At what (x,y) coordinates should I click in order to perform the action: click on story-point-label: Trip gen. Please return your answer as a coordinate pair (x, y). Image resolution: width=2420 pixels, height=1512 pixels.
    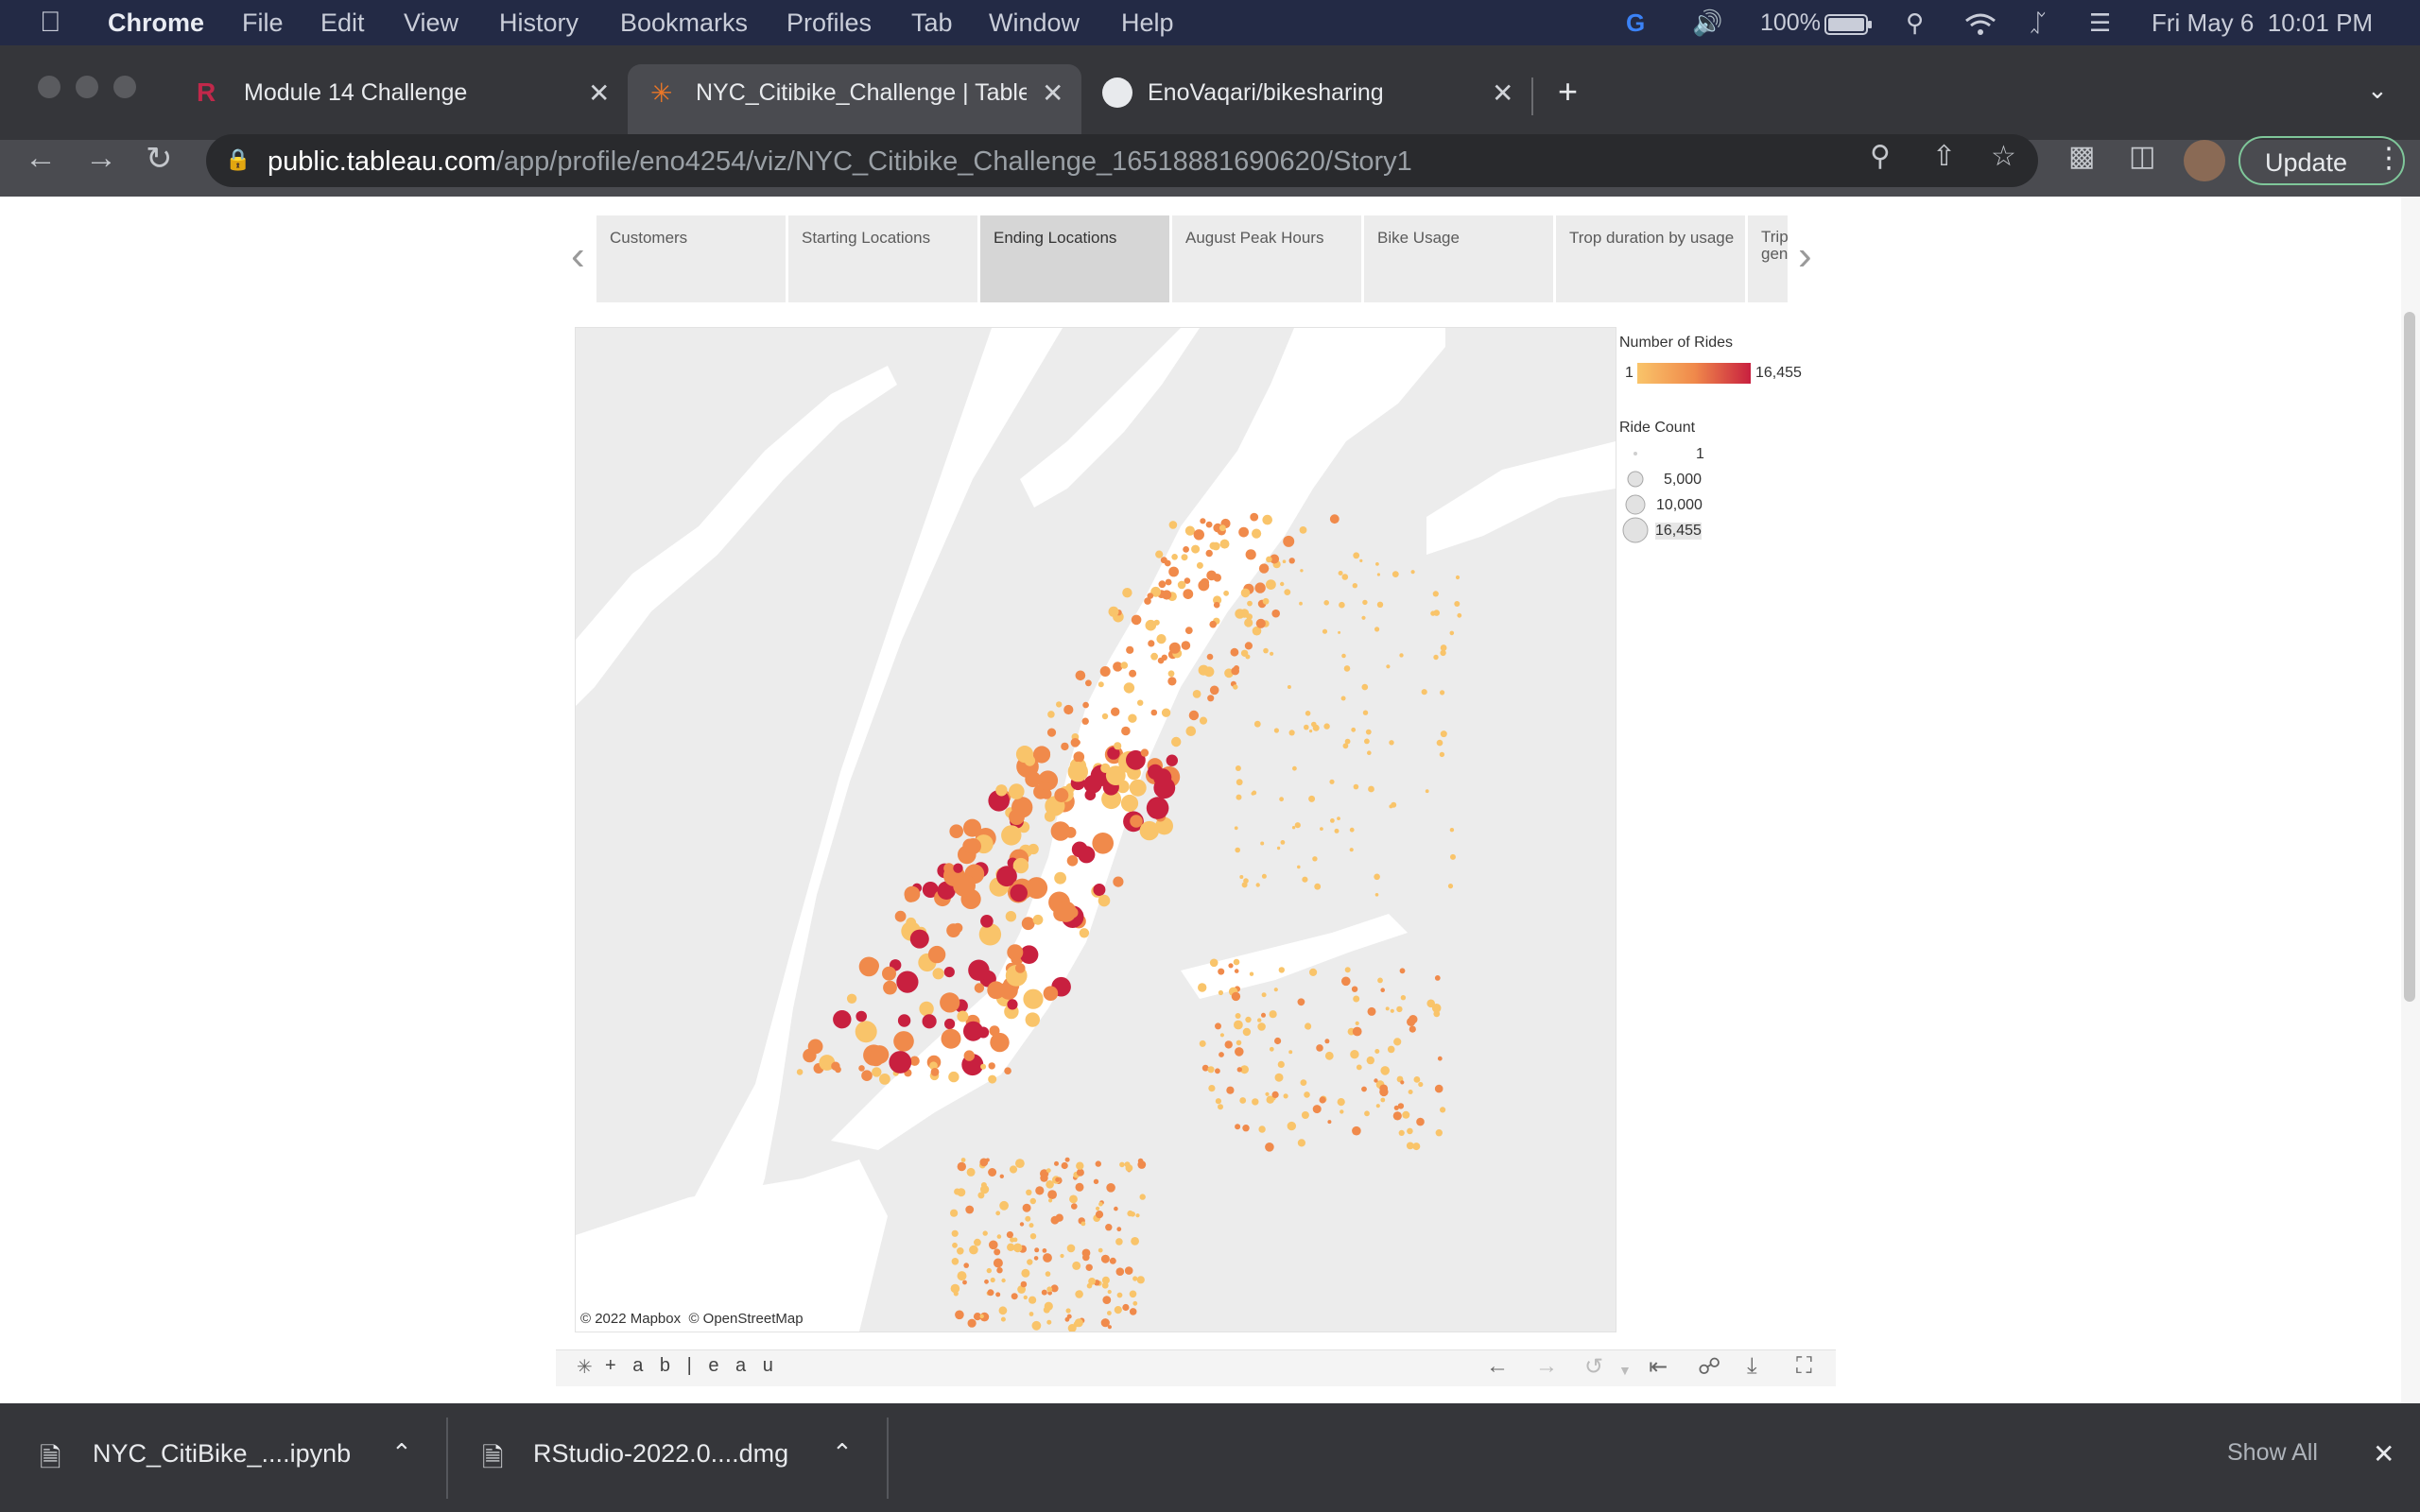
    Looking at the image, I should click on (1774, 245).